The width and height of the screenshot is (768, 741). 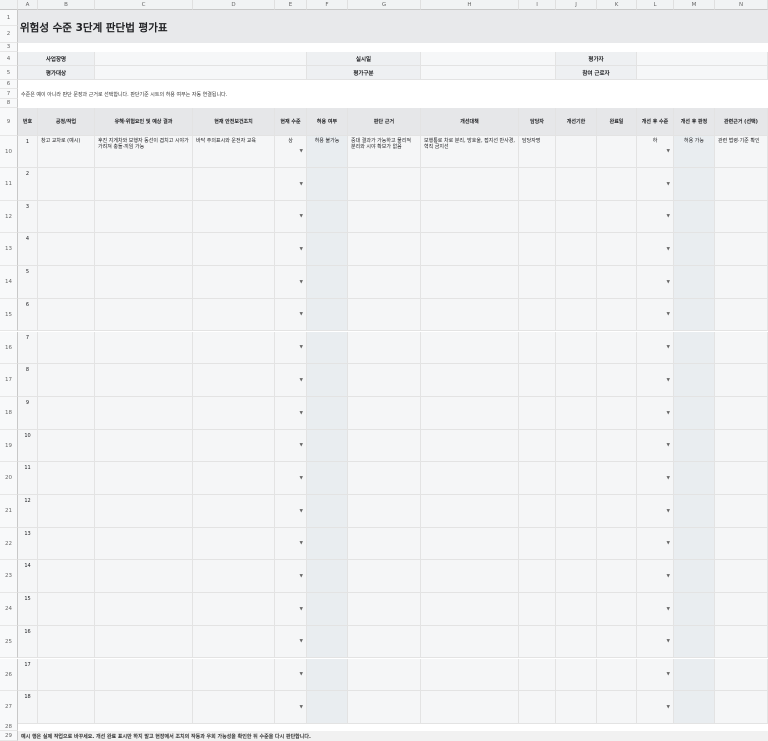 What do you see at coordinates (9, 250) in the screenshot?
I see `row-header-13: 13` at bounding box center [9, 250].